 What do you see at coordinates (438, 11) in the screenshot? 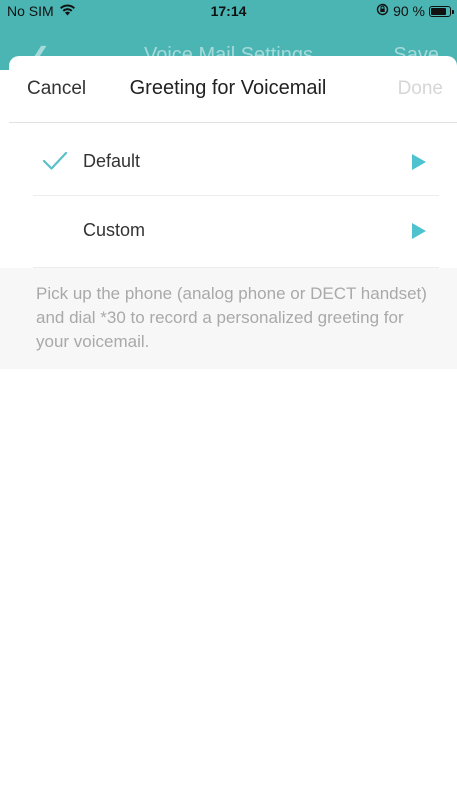
I see `battery-fill` at bounding box center [438, 11].